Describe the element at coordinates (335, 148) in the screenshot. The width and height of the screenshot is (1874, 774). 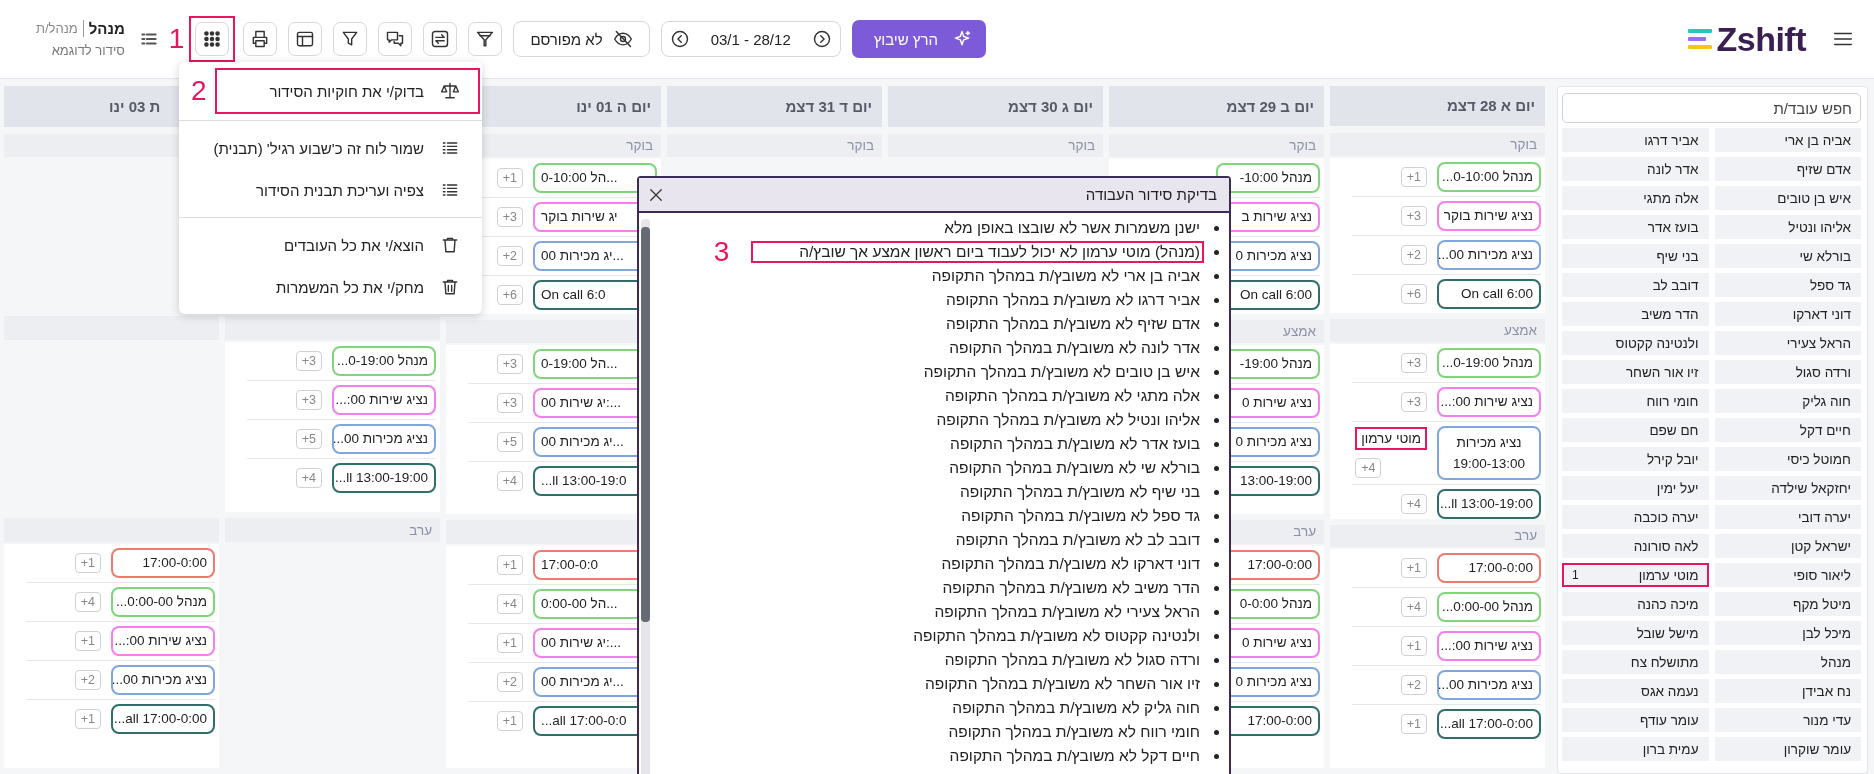
I see `menu-item: שמור לוח זה כ'שבוע רגיל' (תבנית)` at that location.